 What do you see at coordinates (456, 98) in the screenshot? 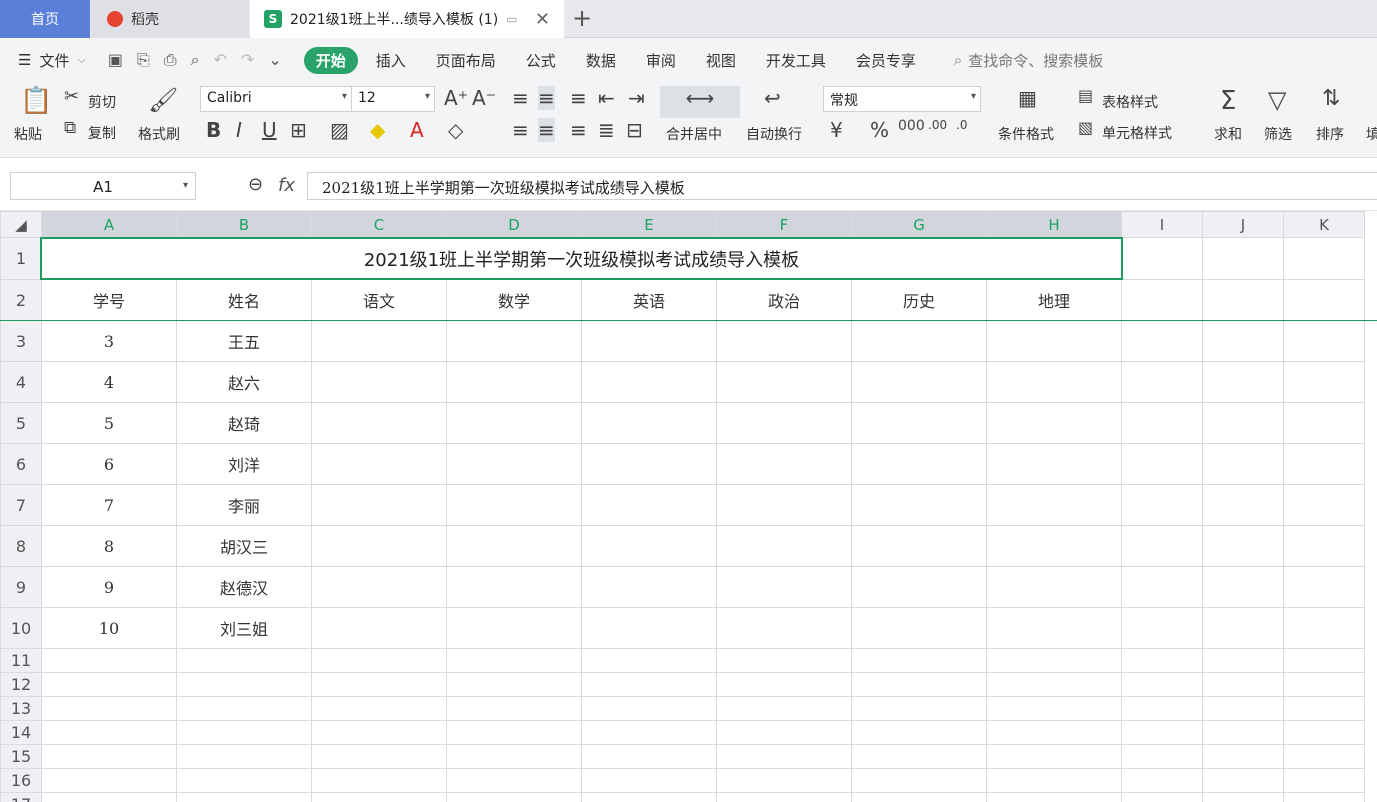
I see `increase-font-icon: A⁺` at bounding box center [456, 98].